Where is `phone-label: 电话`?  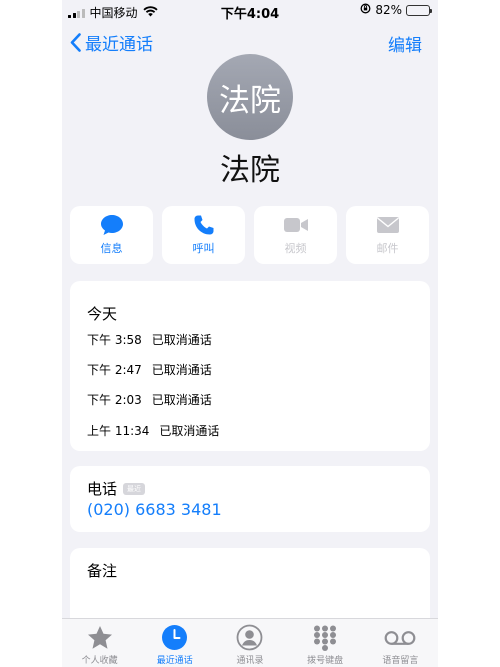 phone-label: 电话 is located at coordinates (102, 489).